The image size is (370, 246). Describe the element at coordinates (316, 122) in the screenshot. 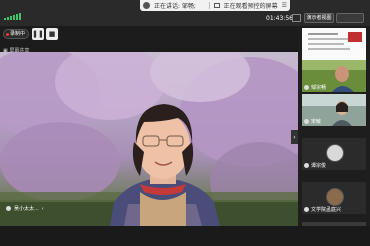

I see `participant-name: 宋敏` at that location.